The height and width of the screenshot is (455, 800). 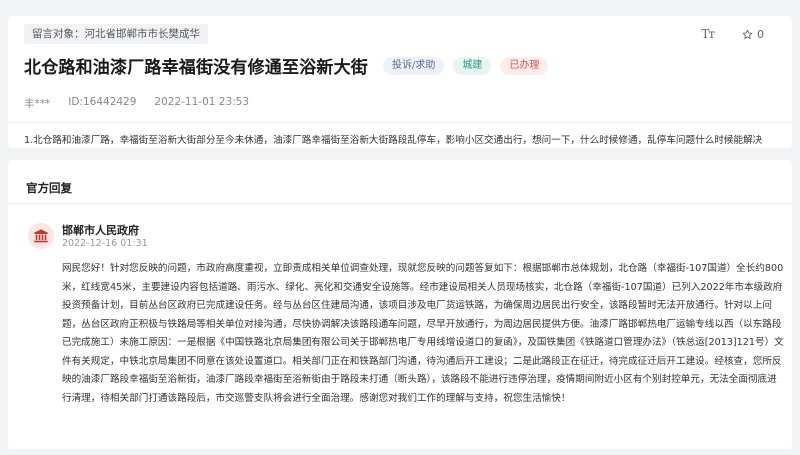 What do you see at coordinates (524, 65) in the screenshot?
I see `status-badge: 已办理` at bounding box center [524, 65].